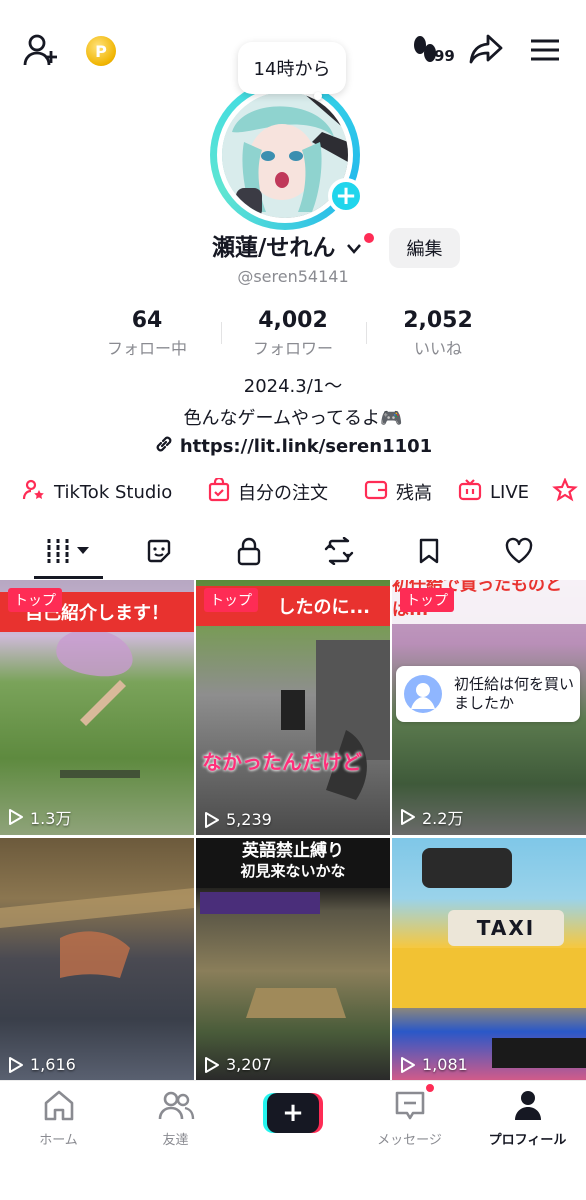 This screenshot has height=1200, width=586. I want to click on inbox-icon, so click(410, 1108).